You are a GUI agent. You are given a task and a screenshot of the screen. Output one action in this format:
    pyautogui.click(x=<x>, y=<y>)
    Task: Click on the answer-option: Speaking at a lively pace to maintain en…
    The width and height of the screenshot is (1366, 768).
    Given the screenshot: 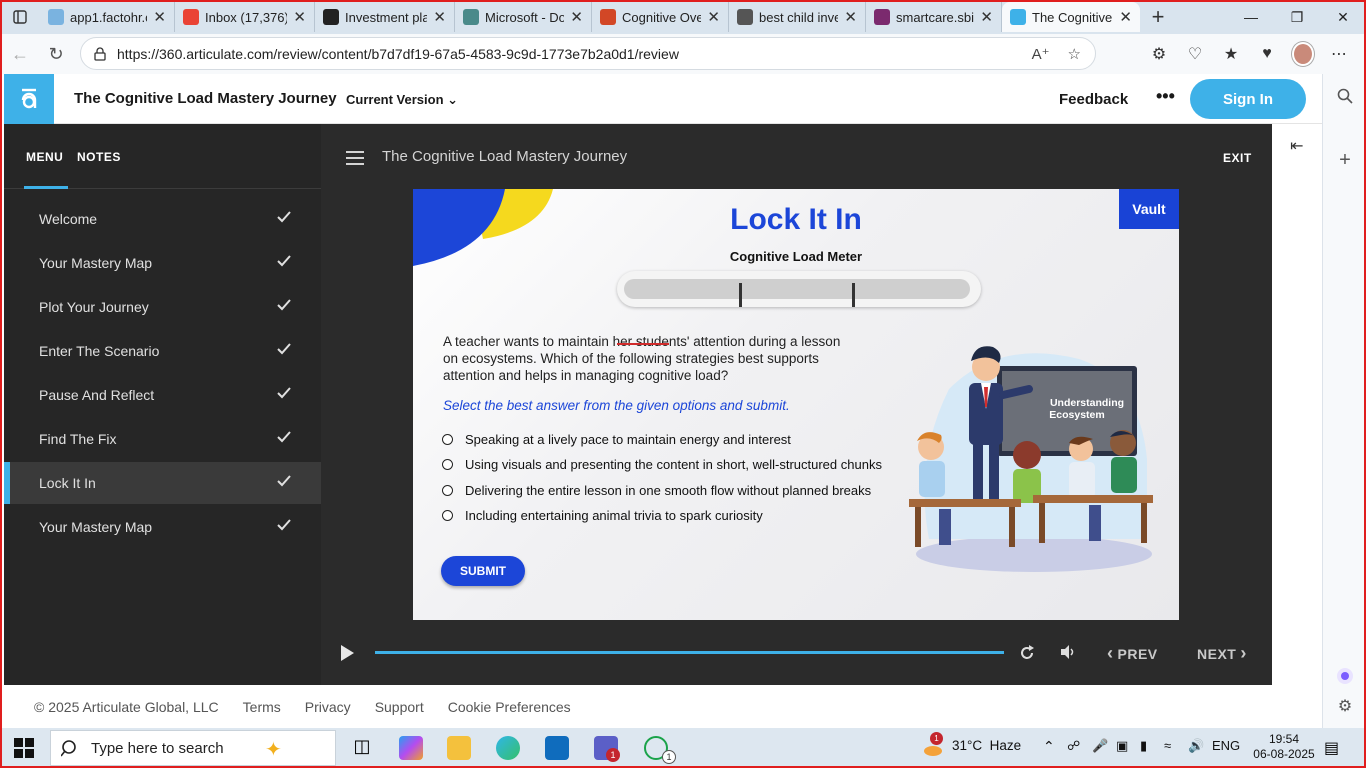 What is the action you would take?
    pyautogui.click(x=616, y=439)
    